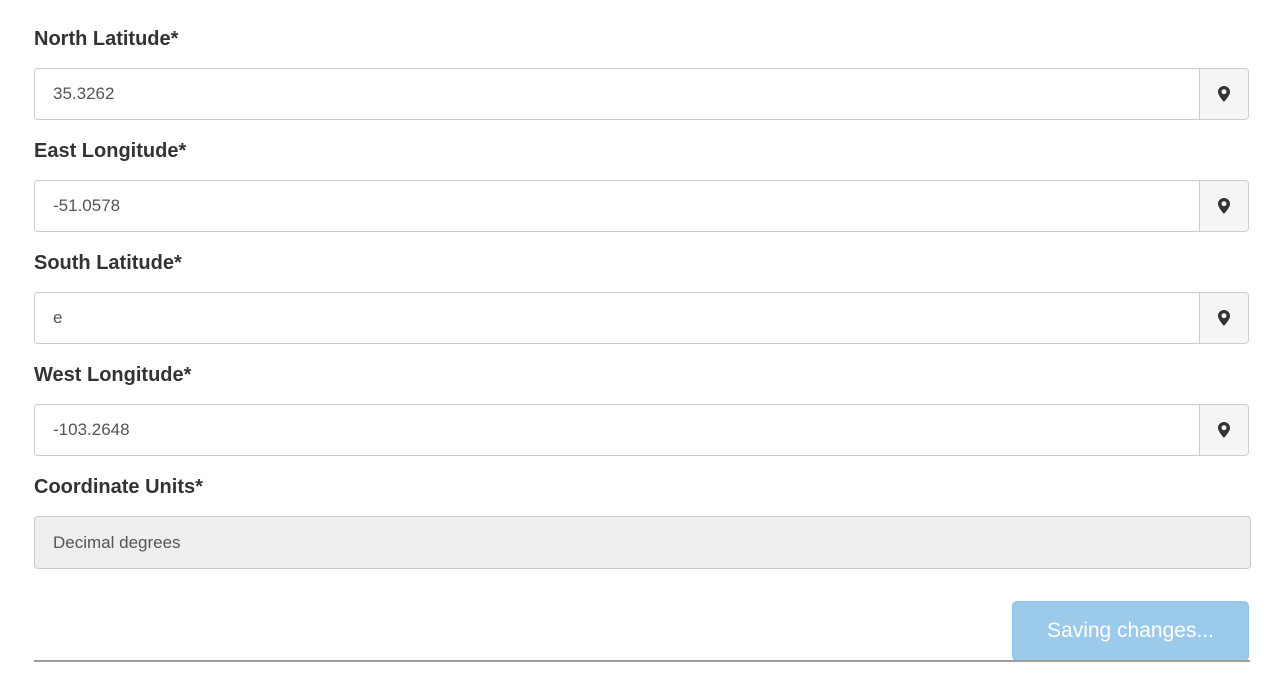  Describe the element at coordinates (113, 375) in the screenshot. I see `west-longitude-label: West Longitude*` at that location.